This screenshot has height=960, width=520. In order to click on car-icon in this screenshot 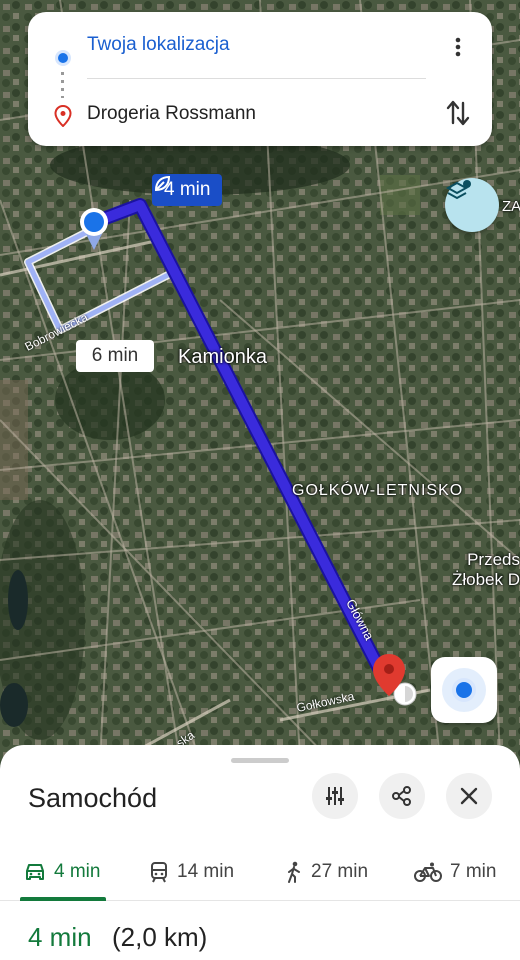, I will do `click(35, 872)`.